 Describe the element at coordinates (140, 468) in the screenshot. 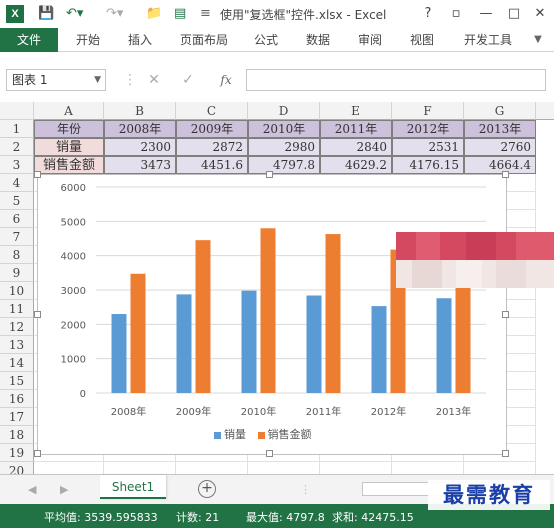

I see `cell-b20` at that location.